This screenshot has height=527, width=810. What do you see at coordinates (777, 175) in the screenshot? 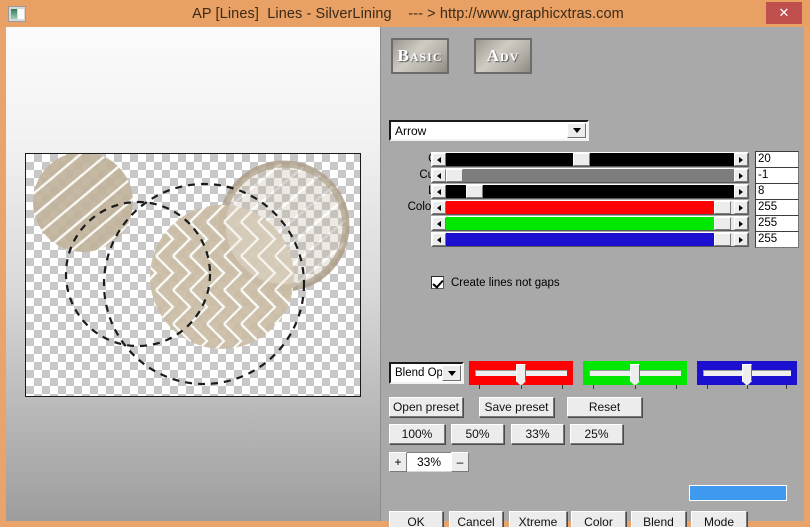
I see `slider-value-cutoff: -1` at bounding box center [777, 175].